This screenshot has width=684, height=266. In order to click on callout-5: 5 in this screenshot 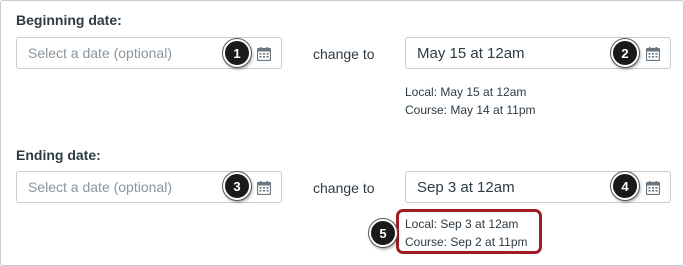, I will do `click(383, 233)`.